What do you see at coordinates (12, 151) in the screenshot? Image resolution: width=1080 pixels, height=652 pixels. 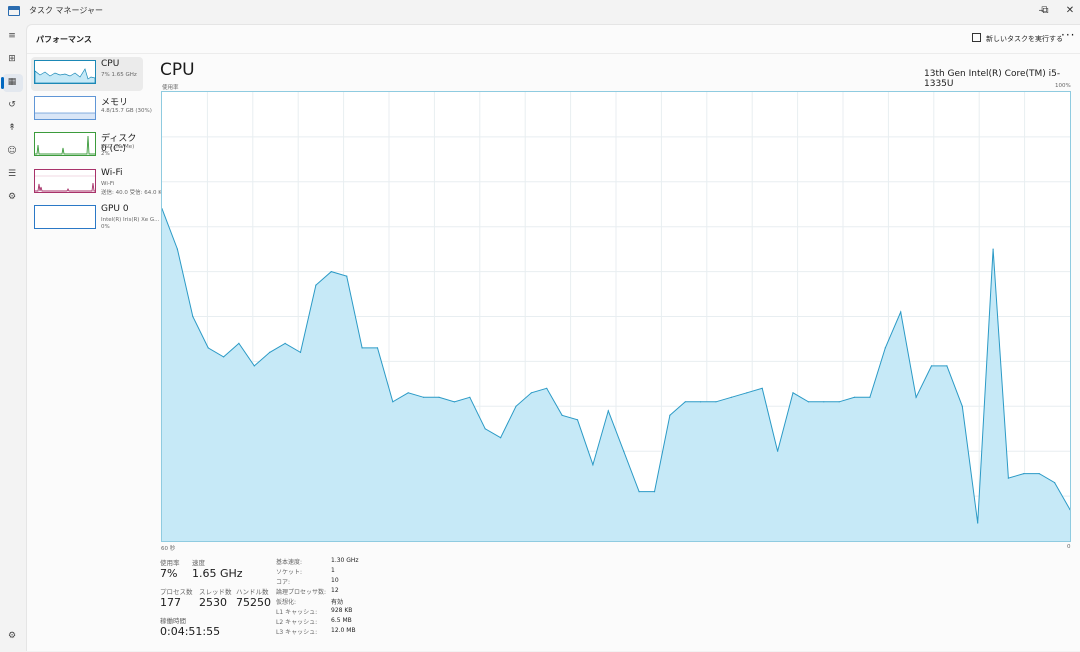 I see `users-icon: ☺` at bounding box center [12, 151].